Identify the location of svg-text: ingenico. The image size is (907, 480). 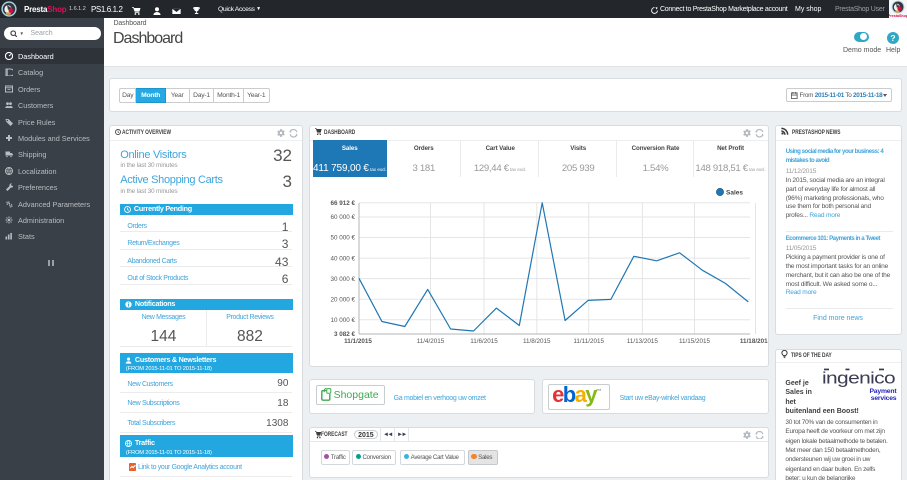
(858, 378).